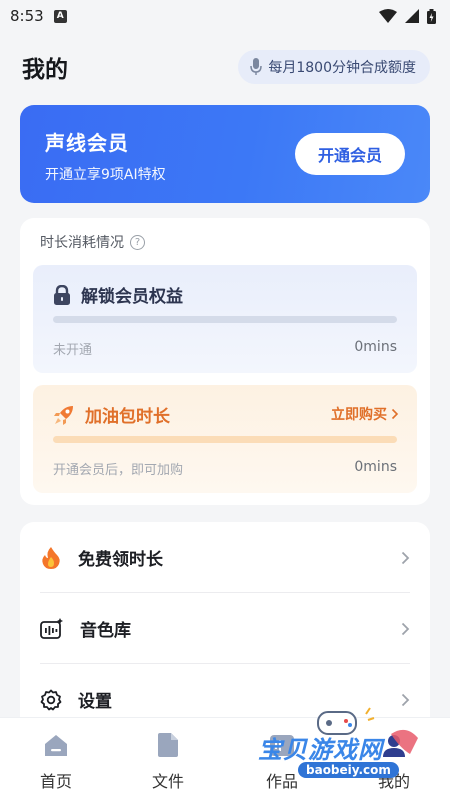  Describe the element at coordinates (120, 560) in the screenshot. I see `menu-label-free-time: 免费领时长` at that location.